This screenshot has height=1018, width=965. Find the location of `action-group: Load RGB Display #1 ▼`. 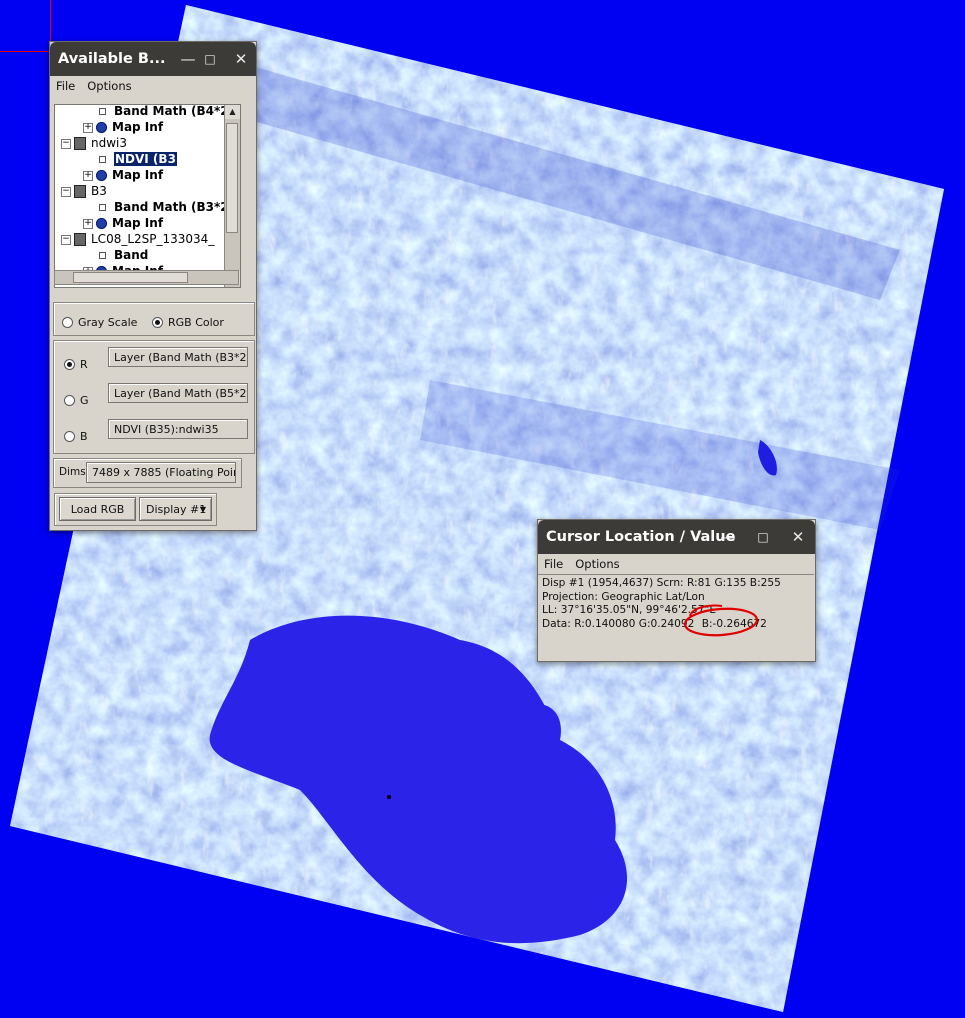

action-group: Load RGB Display #1 ▼ is located at coordinates (135, 509).